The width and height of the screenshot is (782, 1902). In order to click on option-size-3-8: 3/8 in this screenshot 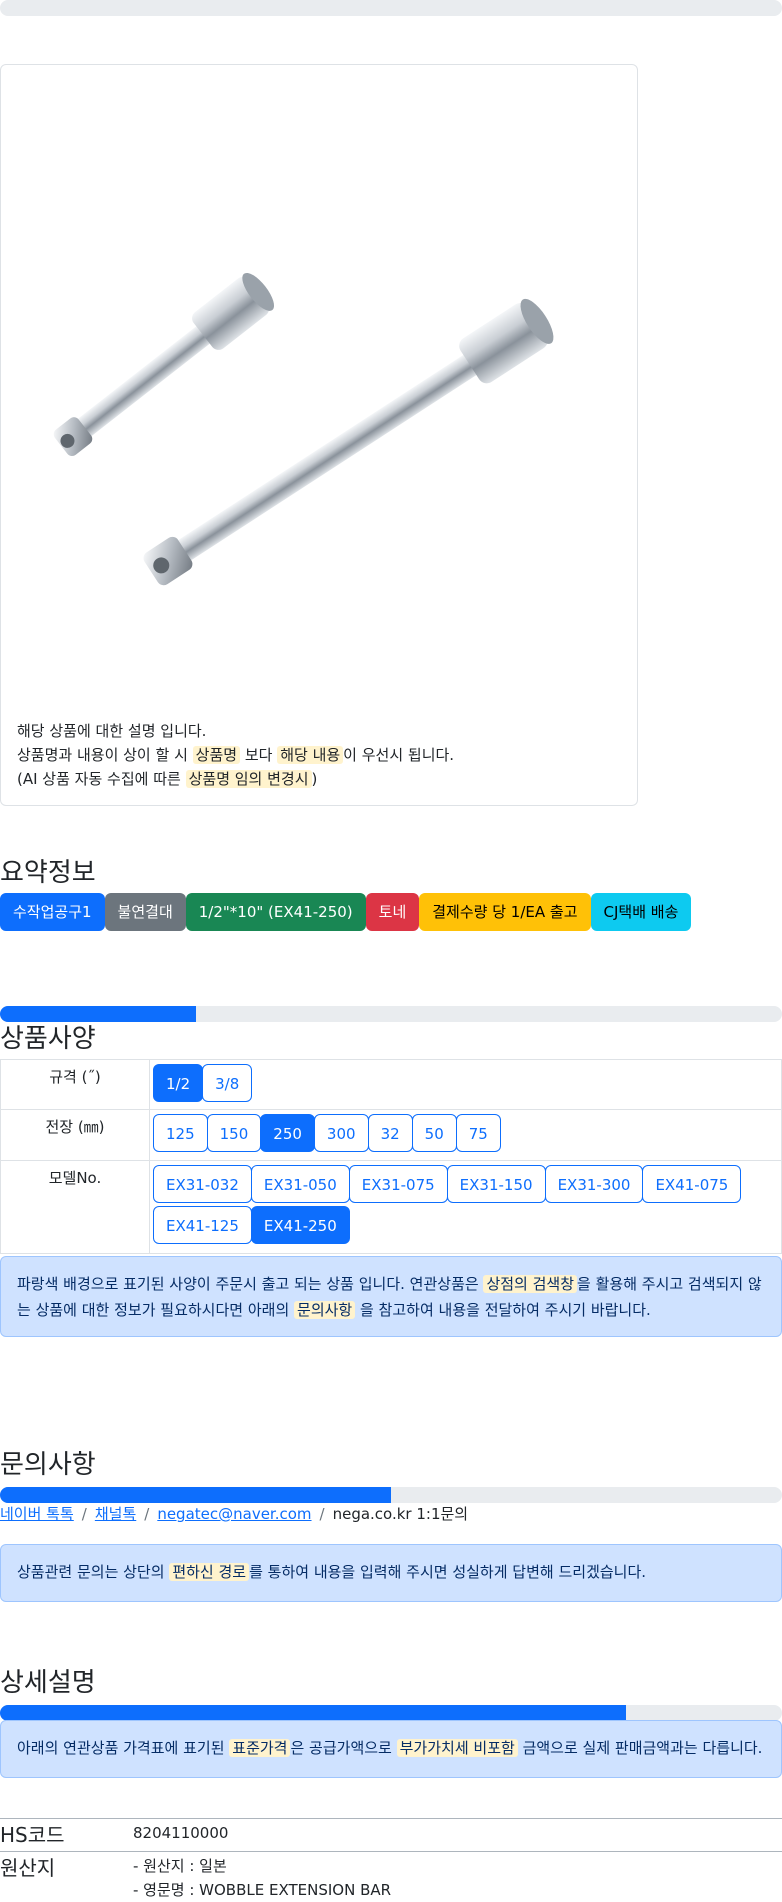, I will do `click(227, 1083)`.